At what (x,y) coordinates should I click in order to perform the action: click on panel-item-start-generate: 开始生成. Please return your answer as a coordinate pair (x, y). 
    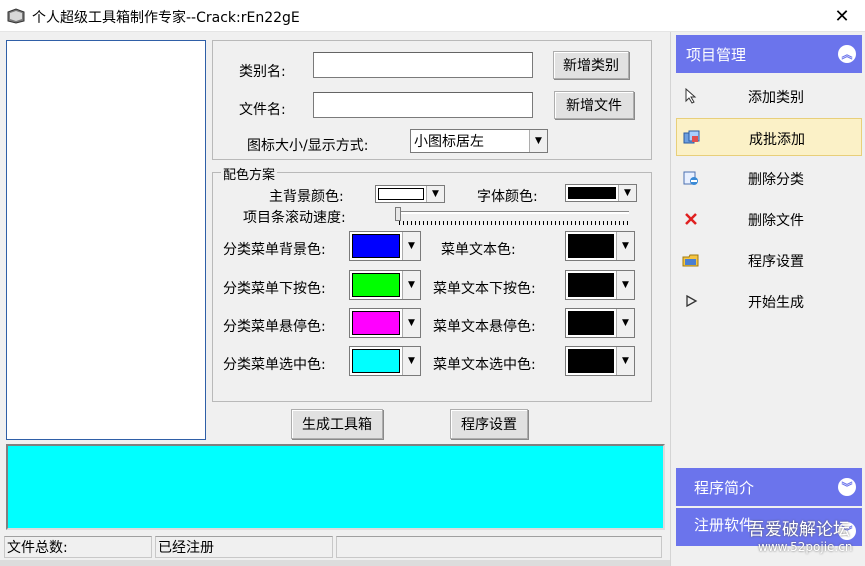
    Looking at the image, I should click on (769, 301).